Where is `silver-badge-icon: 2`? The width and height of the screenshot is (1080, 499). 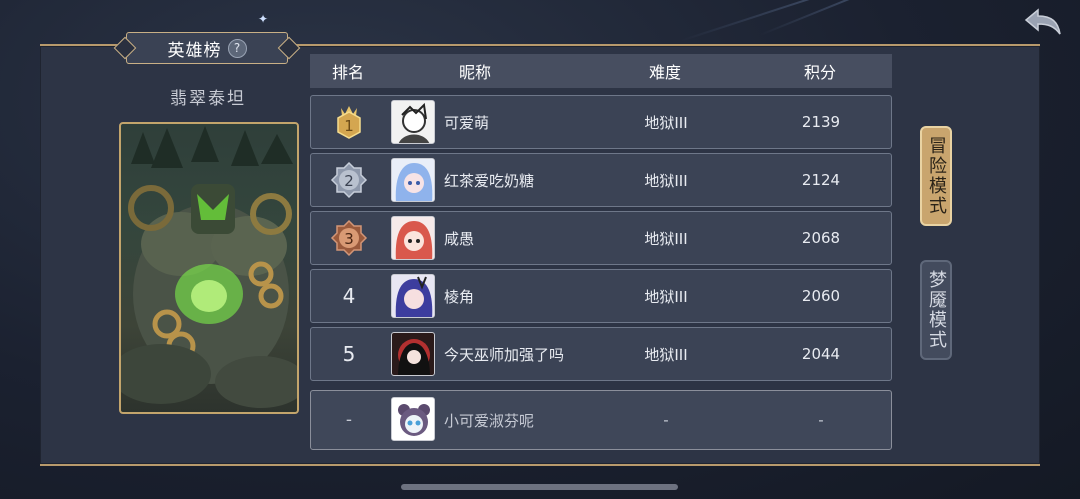 silver-badge-icon: 2 is located at coordinates (349, 180).